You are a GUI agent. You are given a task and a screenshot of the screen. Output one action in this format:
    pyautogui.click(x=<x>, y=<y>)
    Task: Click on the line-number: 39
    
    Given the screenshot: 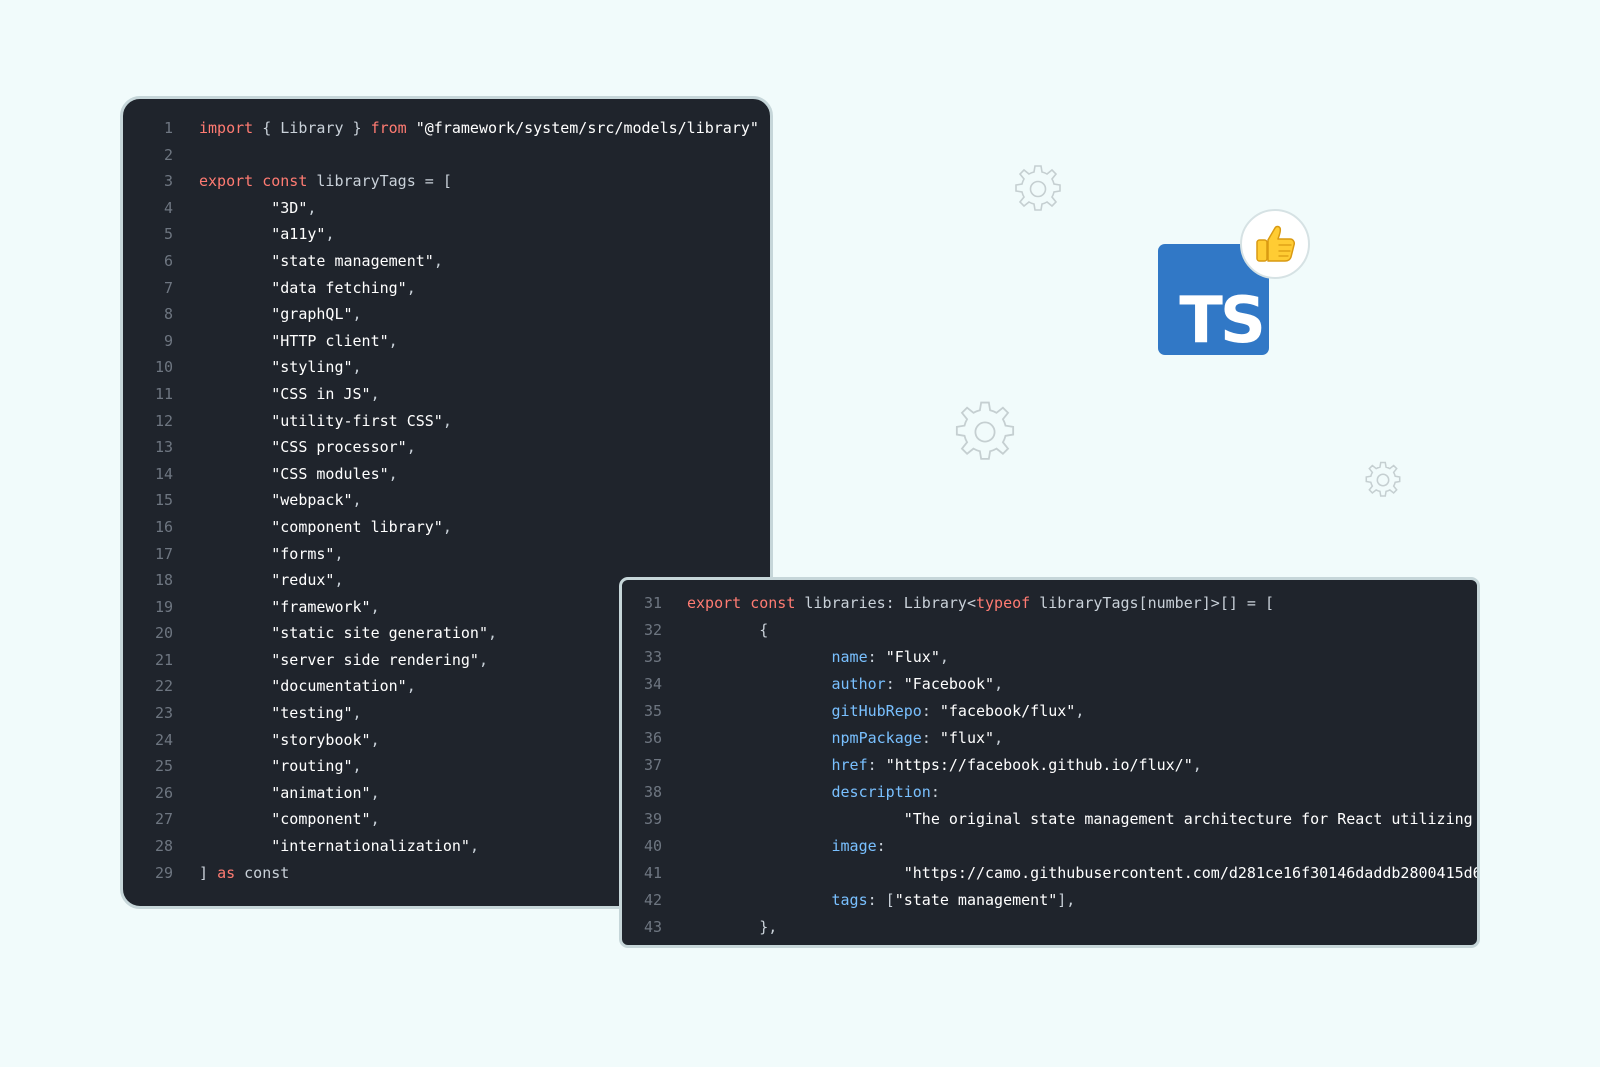 What is the action you would take?
    pyautogui.click(x=652, y=819)
    